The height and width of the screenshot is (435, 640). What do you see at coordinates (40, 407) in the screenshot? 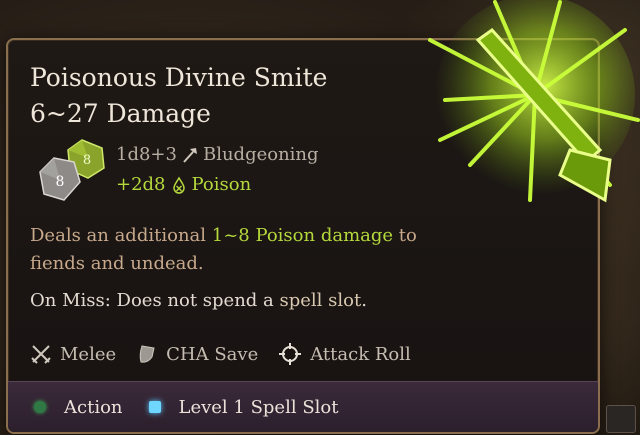
I see `action-dot-icon` at bounding box center [40, 407].